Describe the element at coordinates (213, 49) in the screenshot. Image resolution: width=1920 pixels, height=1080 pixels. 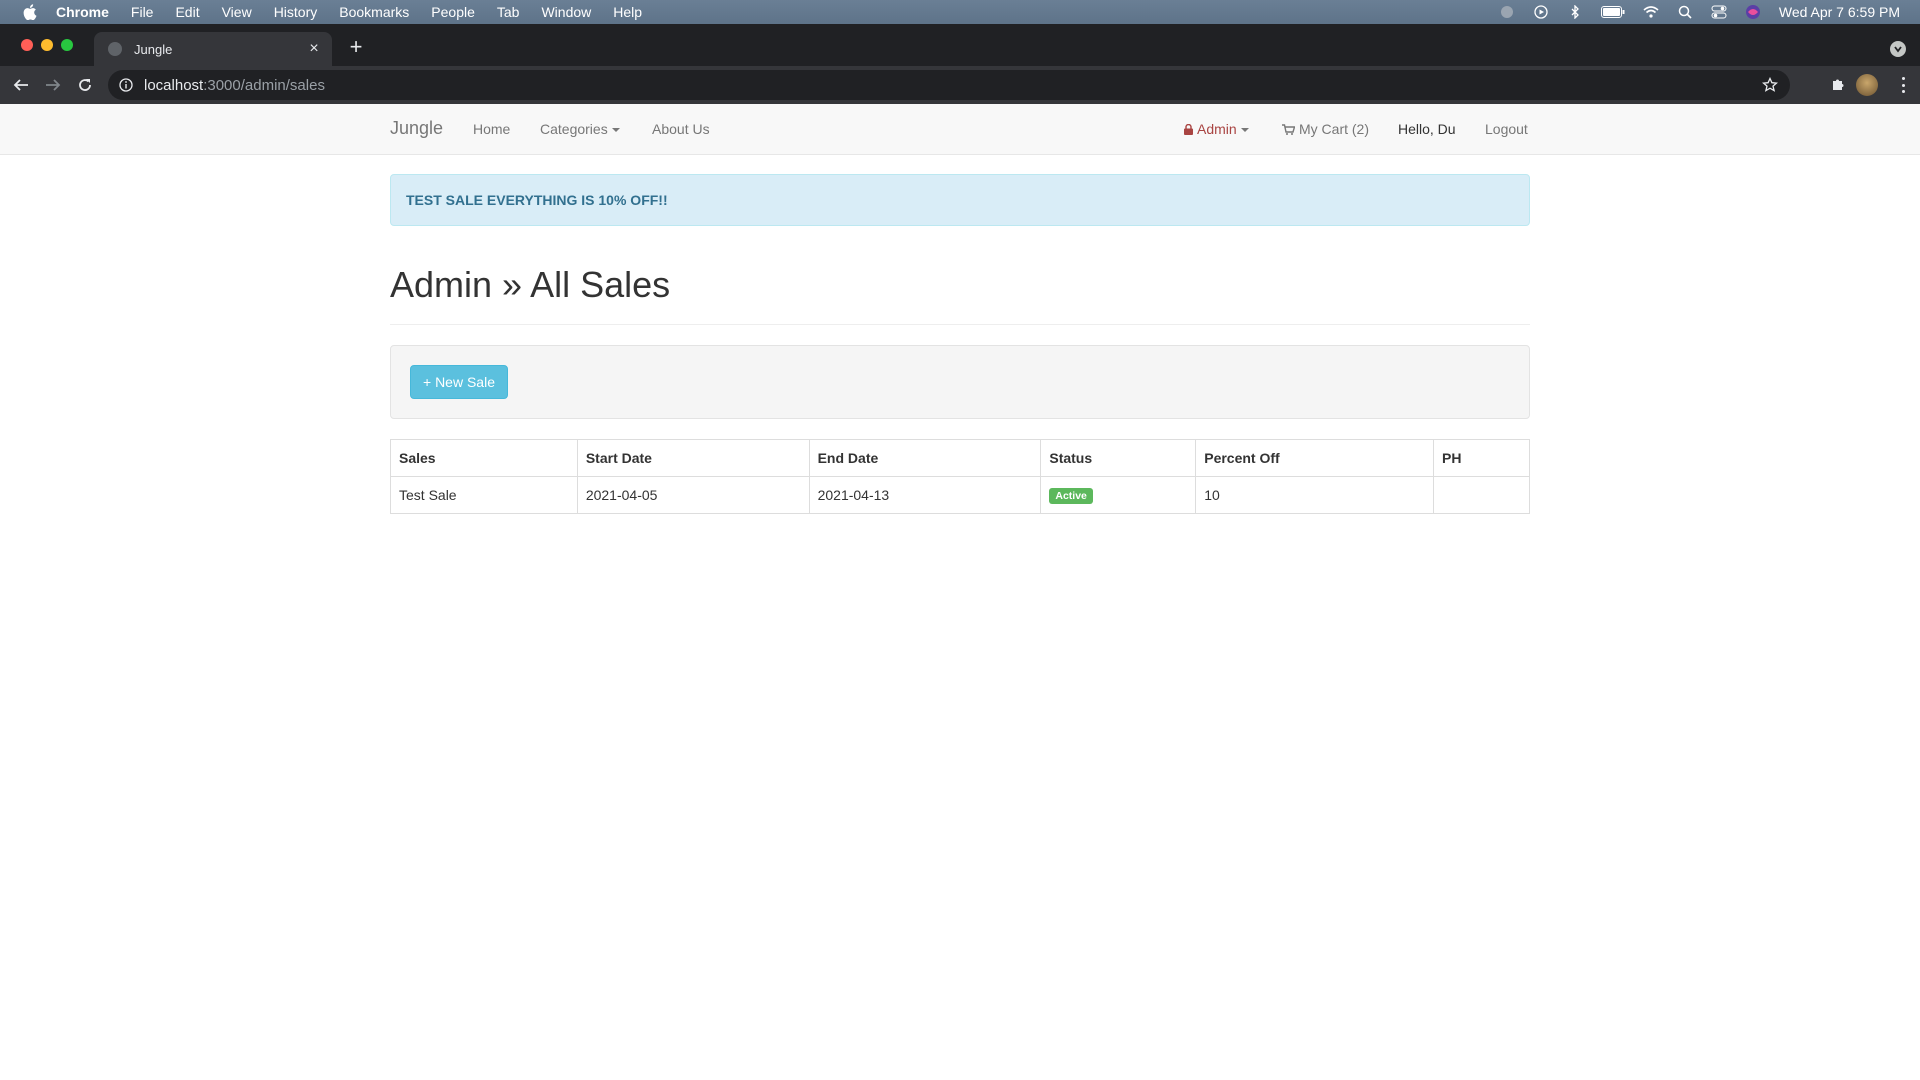
I see `browser-tab-active: Jungle ×` at that location.